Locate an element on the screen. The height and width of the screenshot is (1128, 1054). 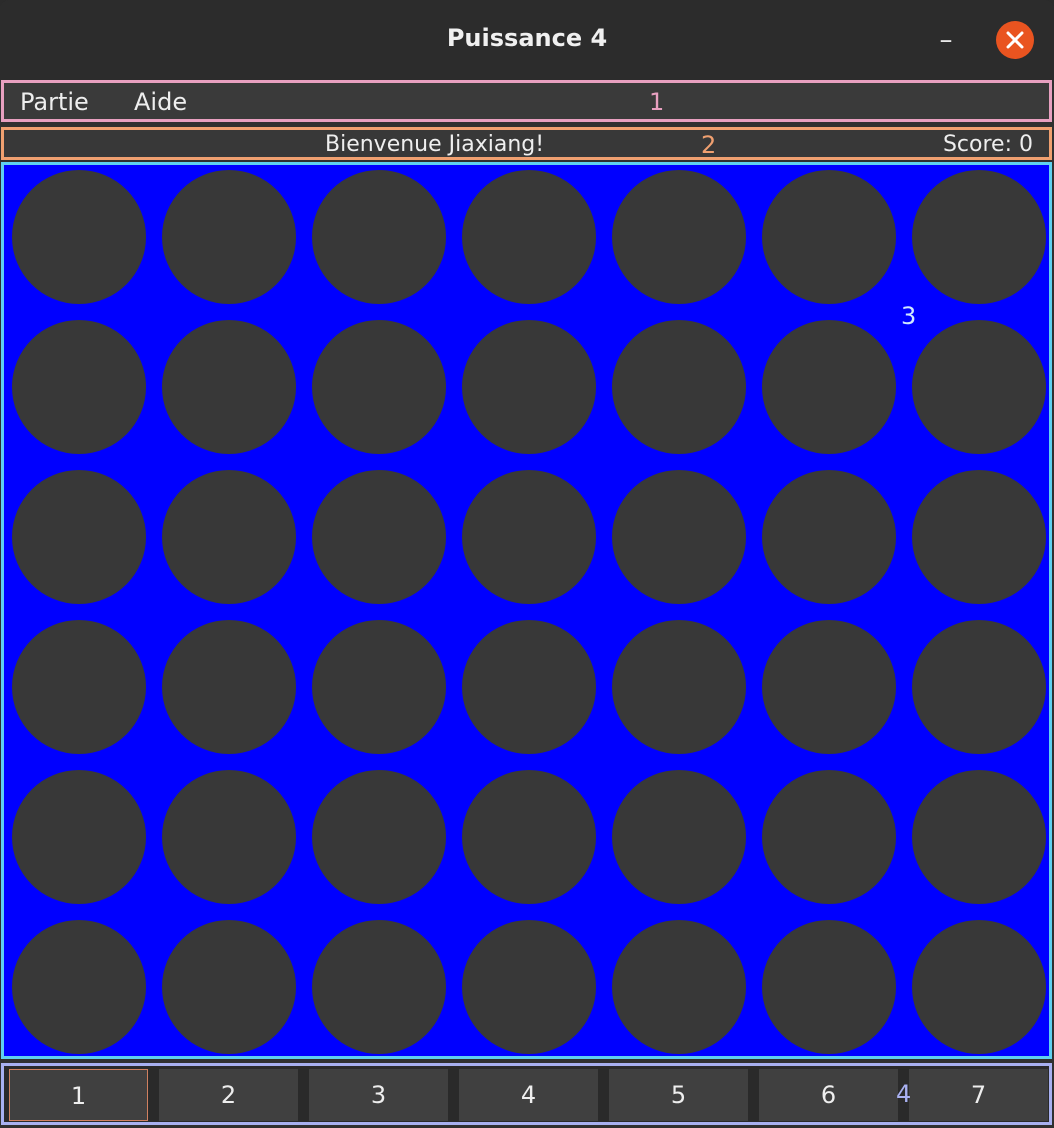
minimize-icon: – is located at coordinates (946, 40).